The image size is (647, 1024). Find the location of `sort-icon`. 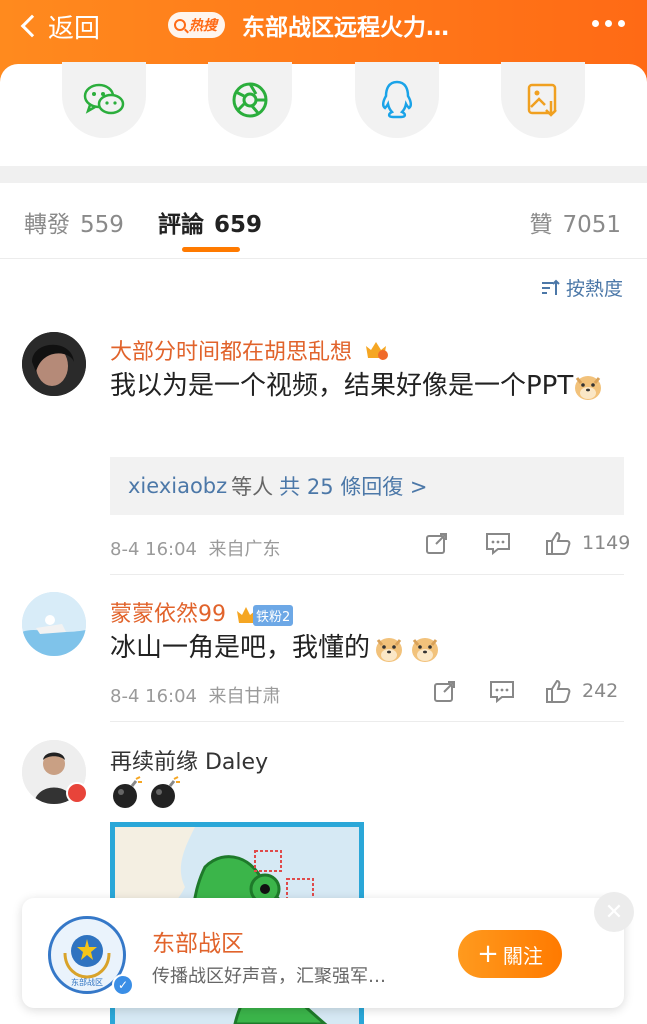

sort-icon is located at coordinates (550, 287).